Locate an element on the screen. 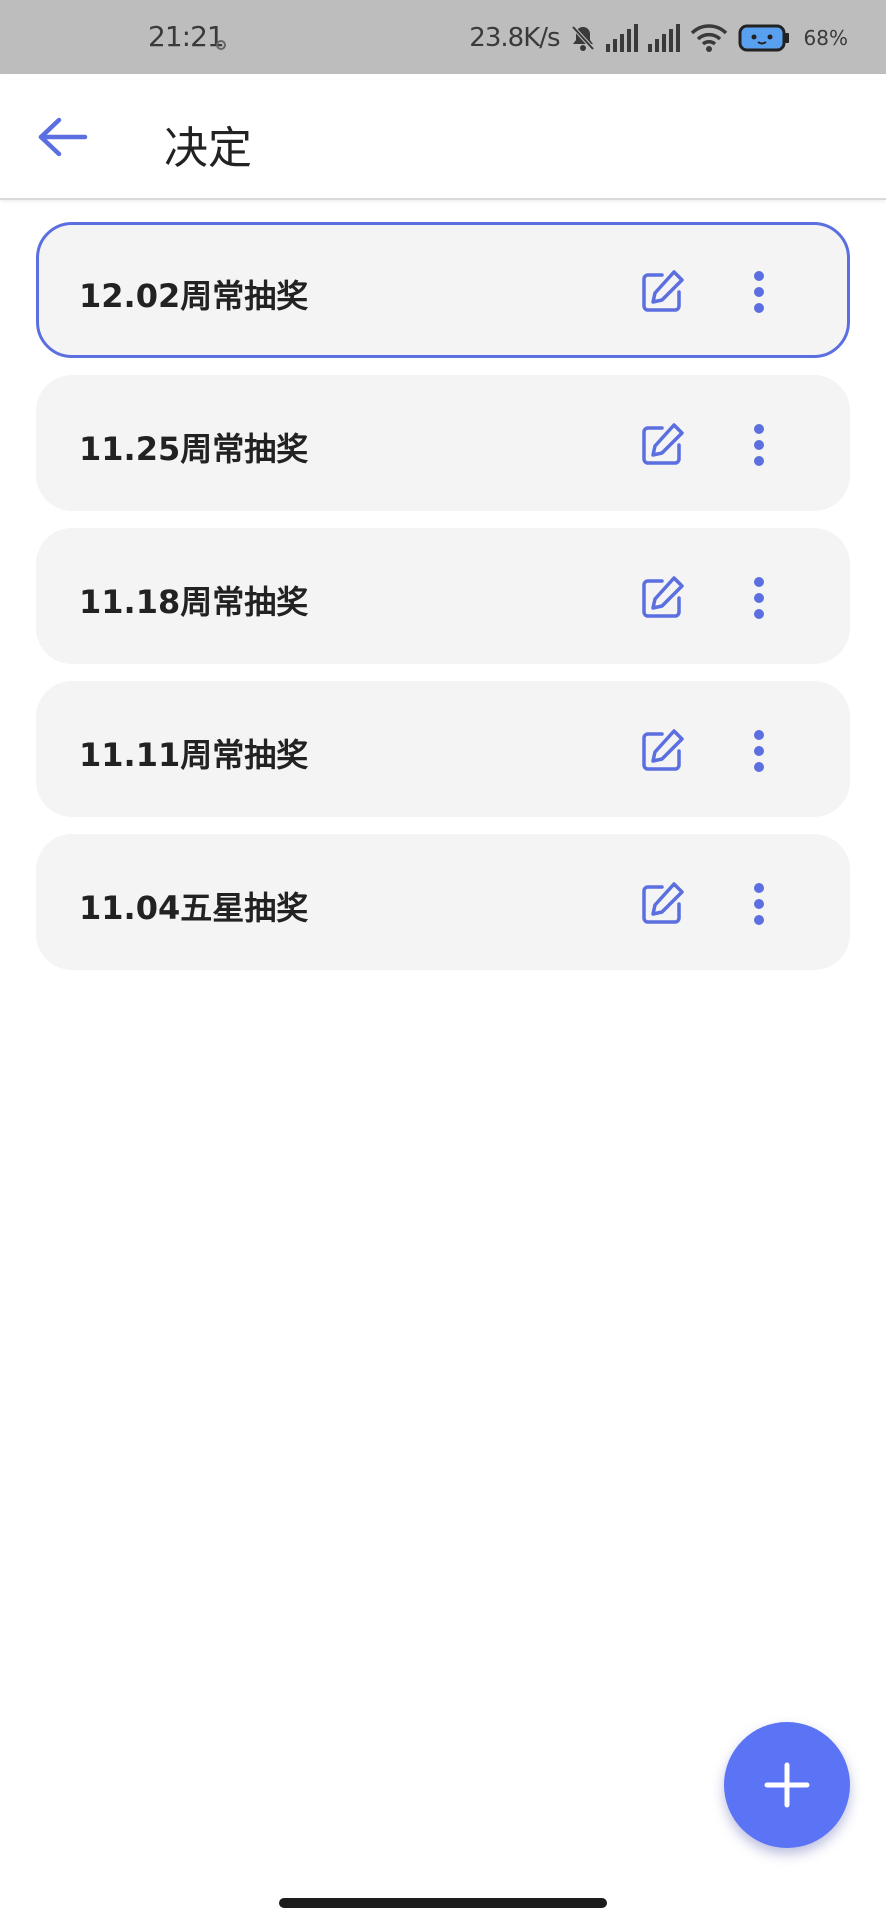  add-button is located at coordinates (787, 1785).